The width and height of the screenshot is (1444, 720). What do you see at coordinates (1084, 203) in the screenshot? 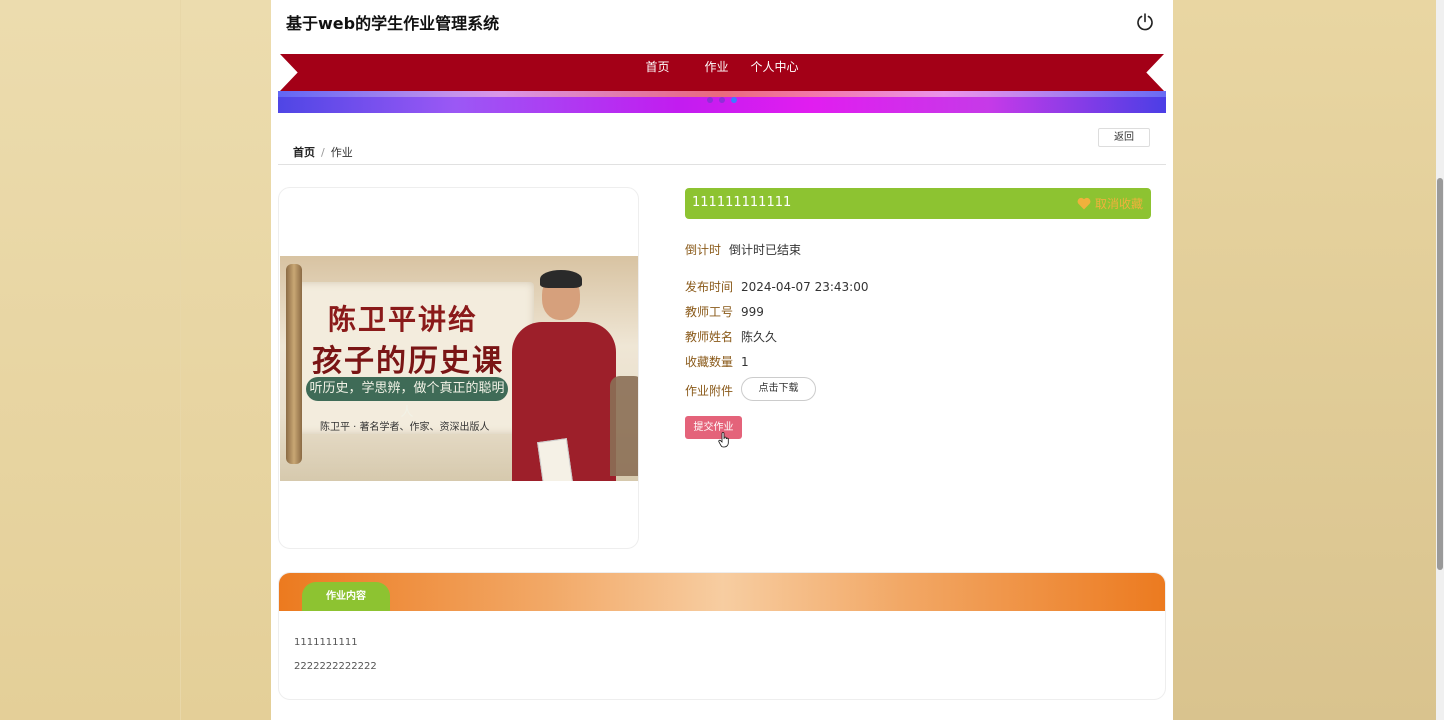
I see `heart-icon` at bounding box center [1084, 203].